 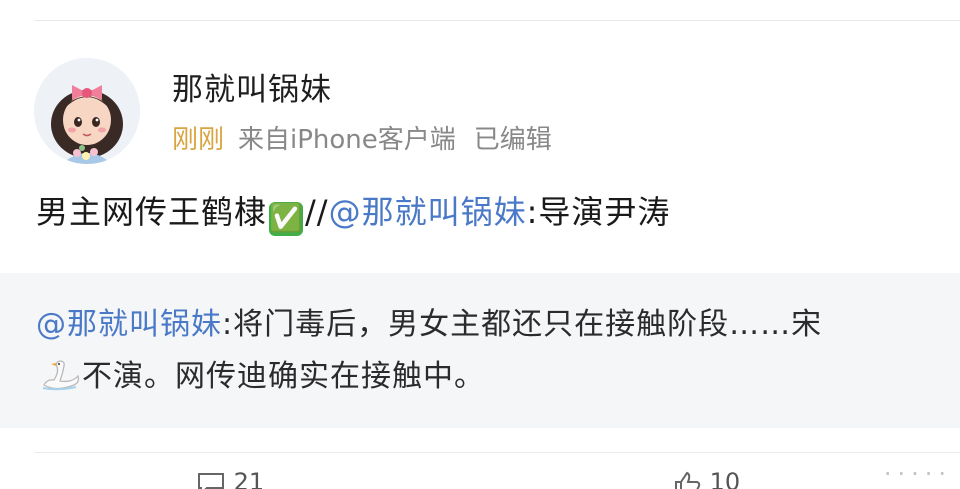 I want to click on avatar, so click(x=87, y=111).